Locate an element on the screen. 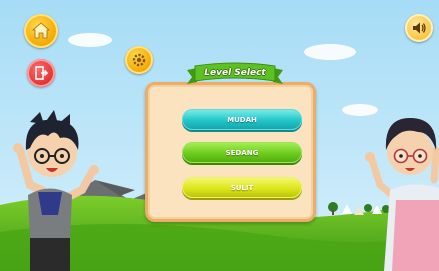  exit-icon is located at coordinates (42, 73).